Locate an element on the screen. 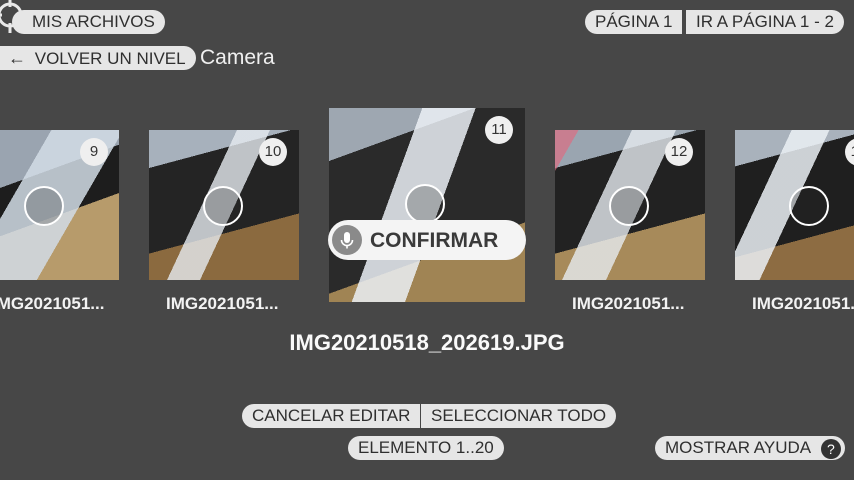  confirm-button: CONFIRMAR is located at coordinates (427, 240).